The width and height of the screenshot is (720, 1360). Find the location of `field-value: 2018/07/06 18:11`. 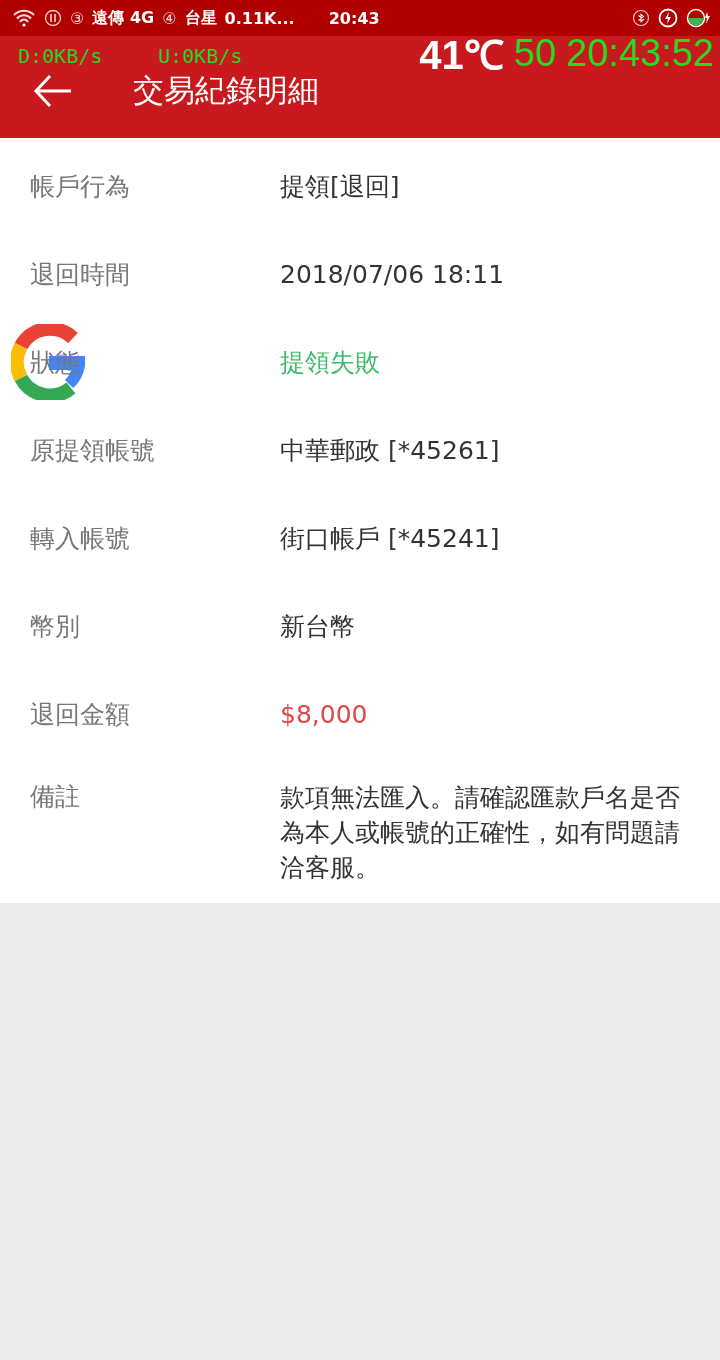

field-value: 2018/07/06 18:11 is located at coordinates (392, 274).